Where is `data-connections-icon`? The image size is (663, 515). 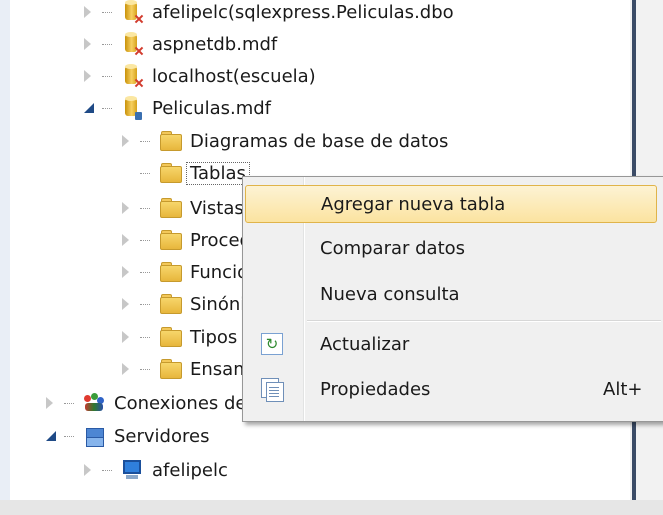 data-connections-icon is located at coordinates (95, 403).